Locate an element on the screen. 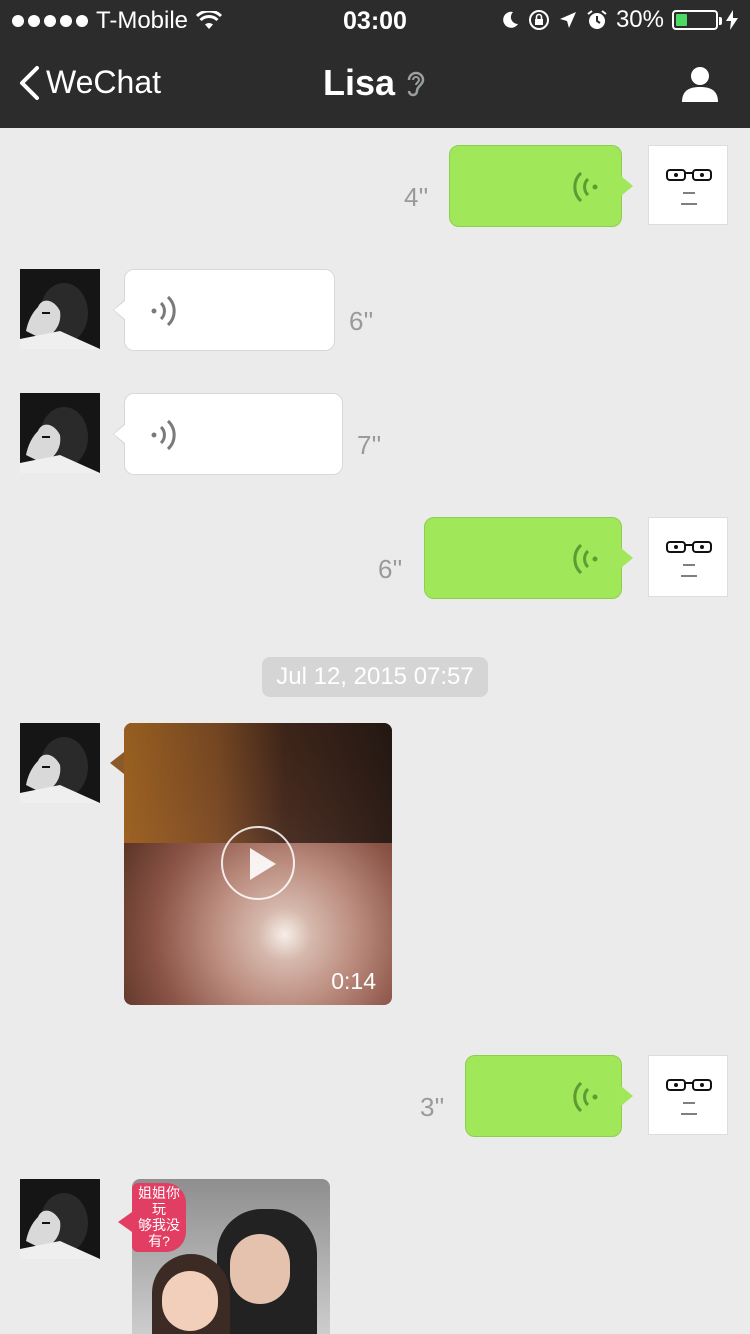 The height and width of the screenshot is (1334, 750). photo-person-face is located at coordinates (260, 1269).